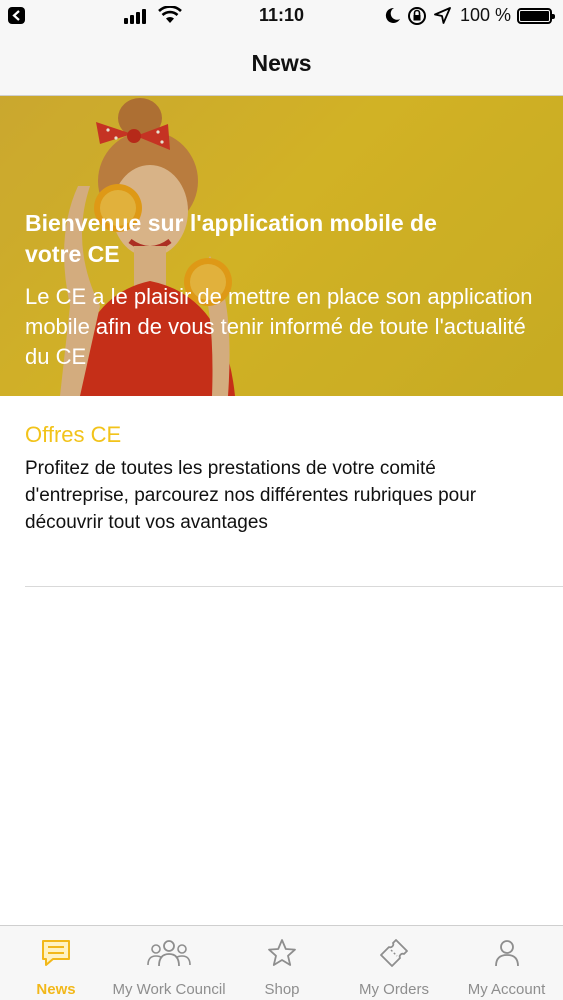 The image size is (563, 1000). I want to click on tab-my-work-council: My Work Council, so click(169, 963).